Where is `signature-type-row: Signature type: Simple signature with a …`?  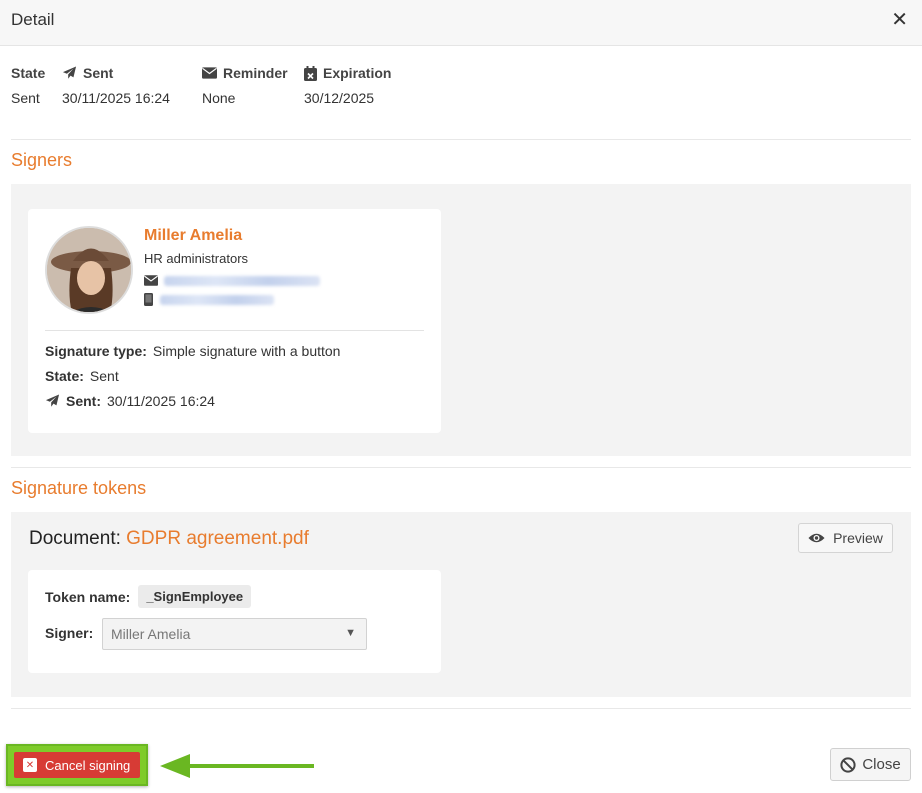 signature-type-row: Signature type: Simple signature with a … is located at coordinates (192, 351).